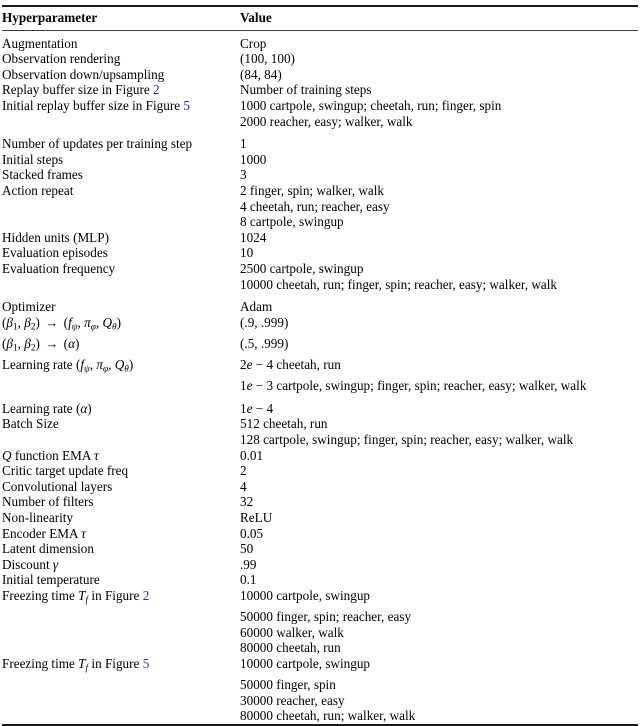 The height and width of the screenshot is (726, 640). What do you see at coordinates (290, 648) in the screenshot?
I see `hyperparameter-value-cell: 80000 cheetah, run` at bounding box center [290, 648].